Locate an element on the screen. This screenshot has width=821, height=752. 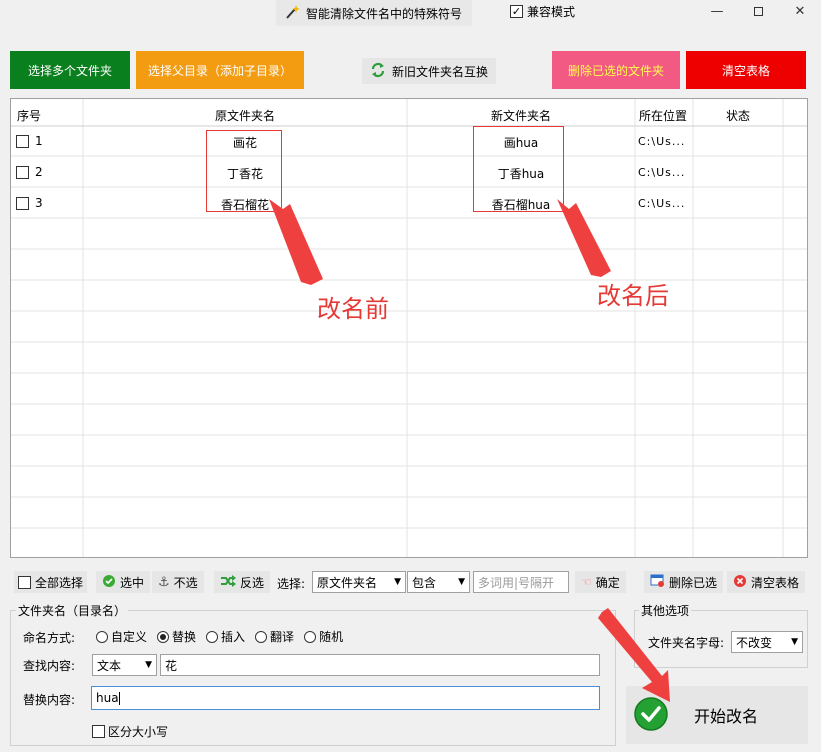
swap-names-label: 新旧文件夹名互换 is located at coordinates (439, 71).